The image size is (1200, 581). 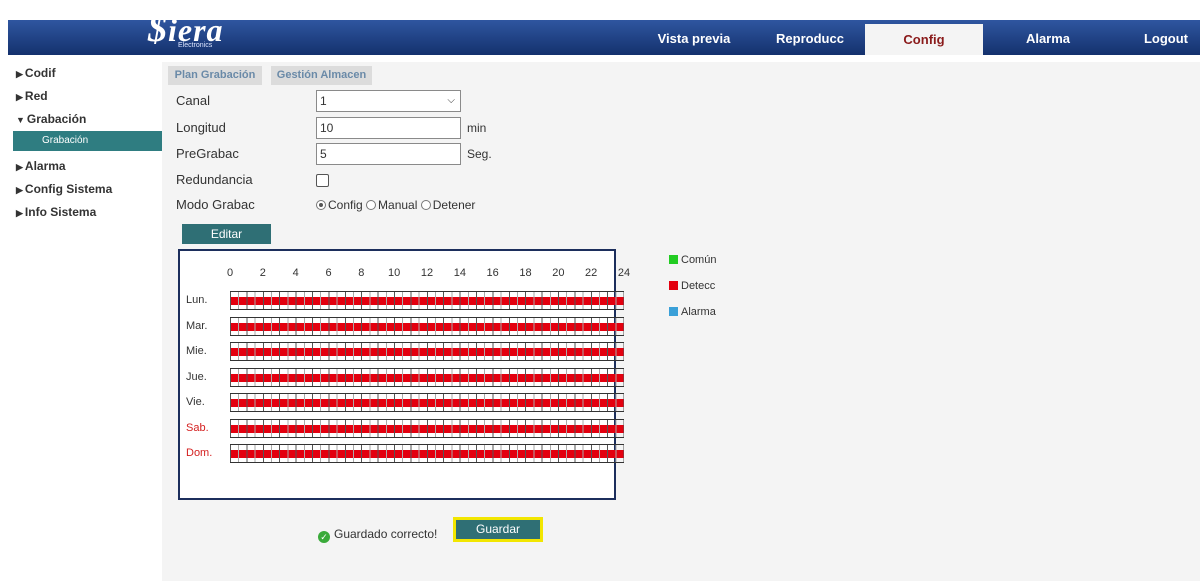 What do you see at coordinates (186, 31) in the screenshot?
I see `logo: $iera Electronics` at bounding box center [186, 31].